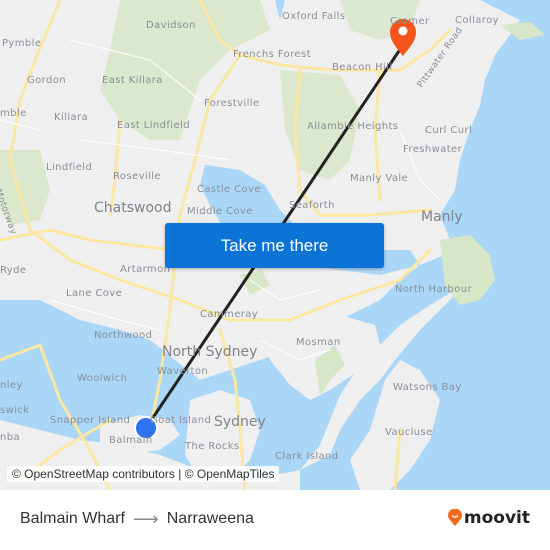 The width and height of the screenshot is (550, 550). What do you see at coordinates (427, 387) in the screenshot?
I see `place-label: Watsons Bay` at bounding box center [427, 387].